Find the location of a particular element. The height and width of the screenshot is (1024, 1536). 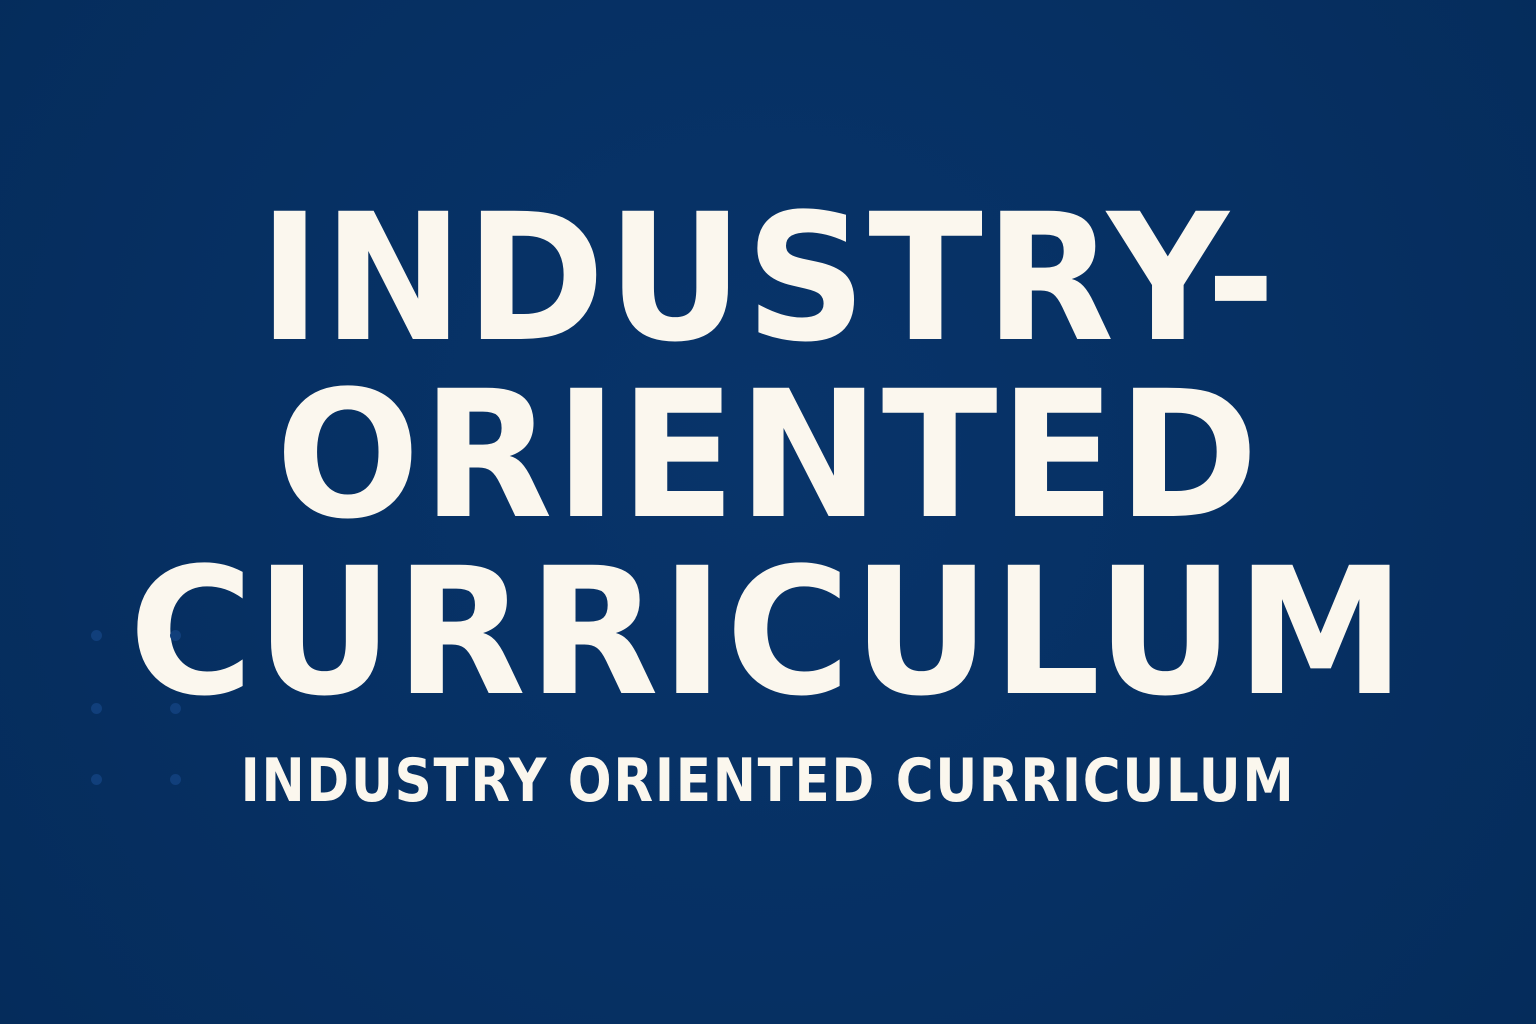

subtitle: INDUSTRY ORIENTED CURRICULUM is located at coordinates (768, 781).